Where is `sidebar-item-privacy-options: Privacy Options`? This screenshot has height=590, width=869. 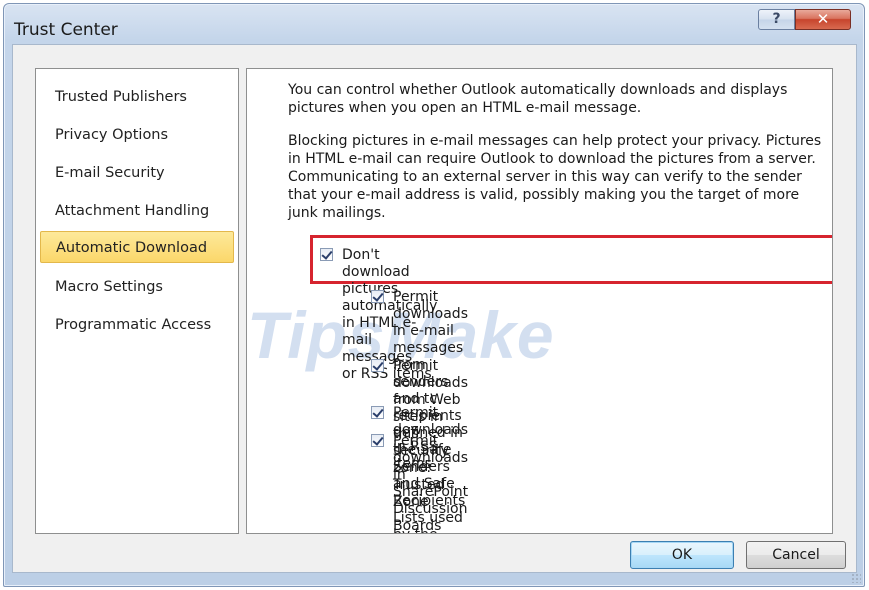
sidebar-item-privacy-options: Privacy Options is located at coordinates (137, 135).